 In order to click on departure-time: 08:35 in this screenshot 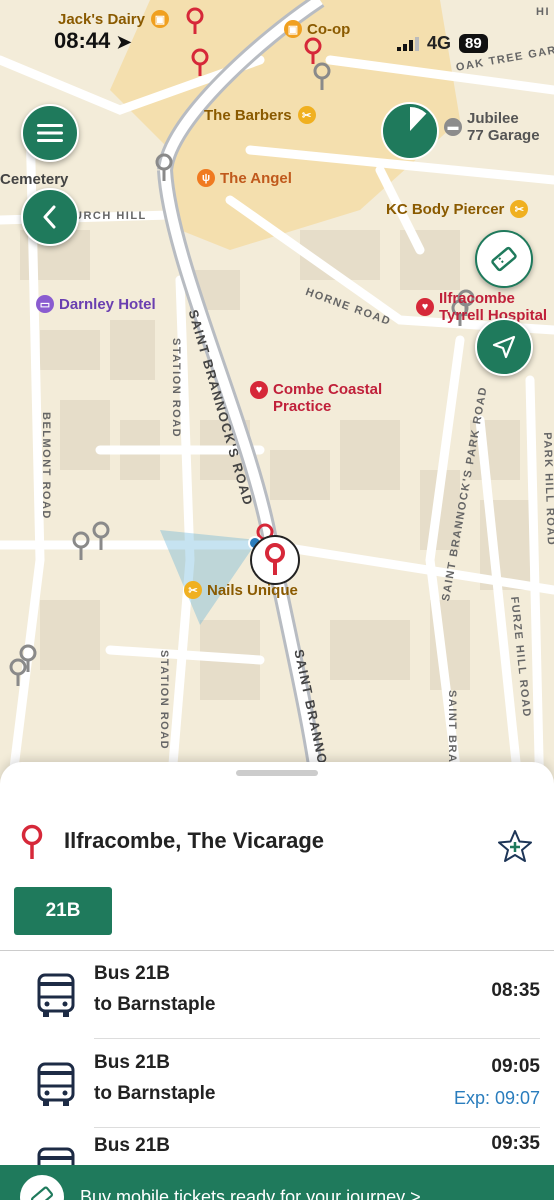, I will do `click(515, 990)`.